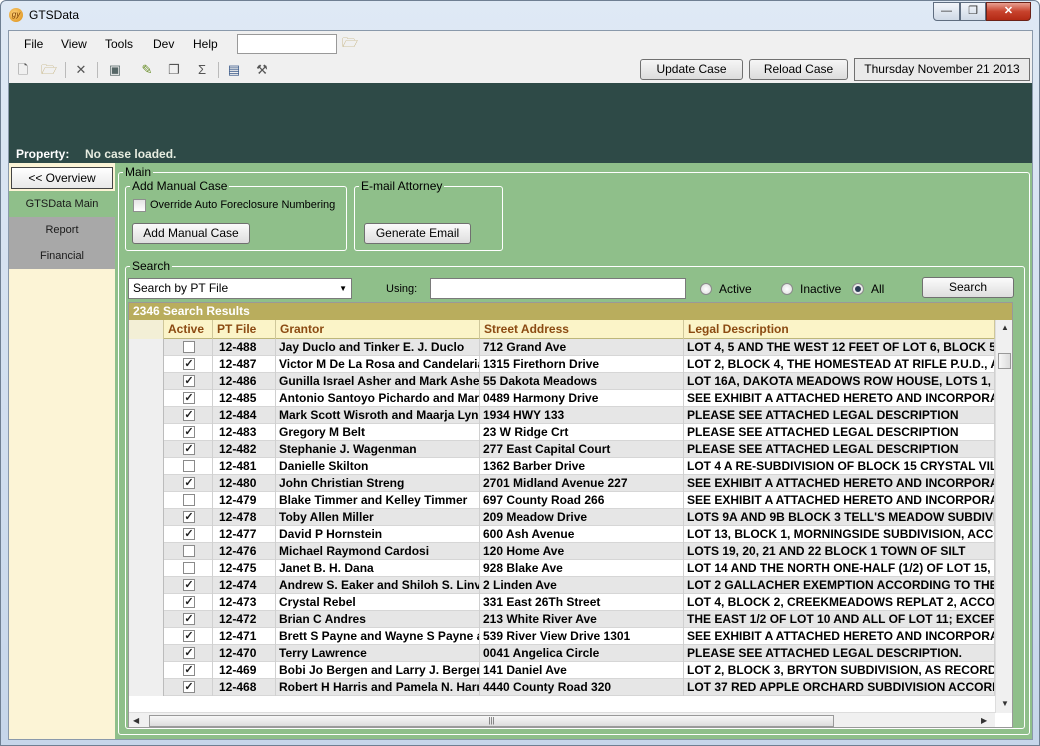 This screenshot has width=1040, height=746. Describe the element at coordinates (119, 44) in the screenshot. I see `menu-tools: Tools` at that location.